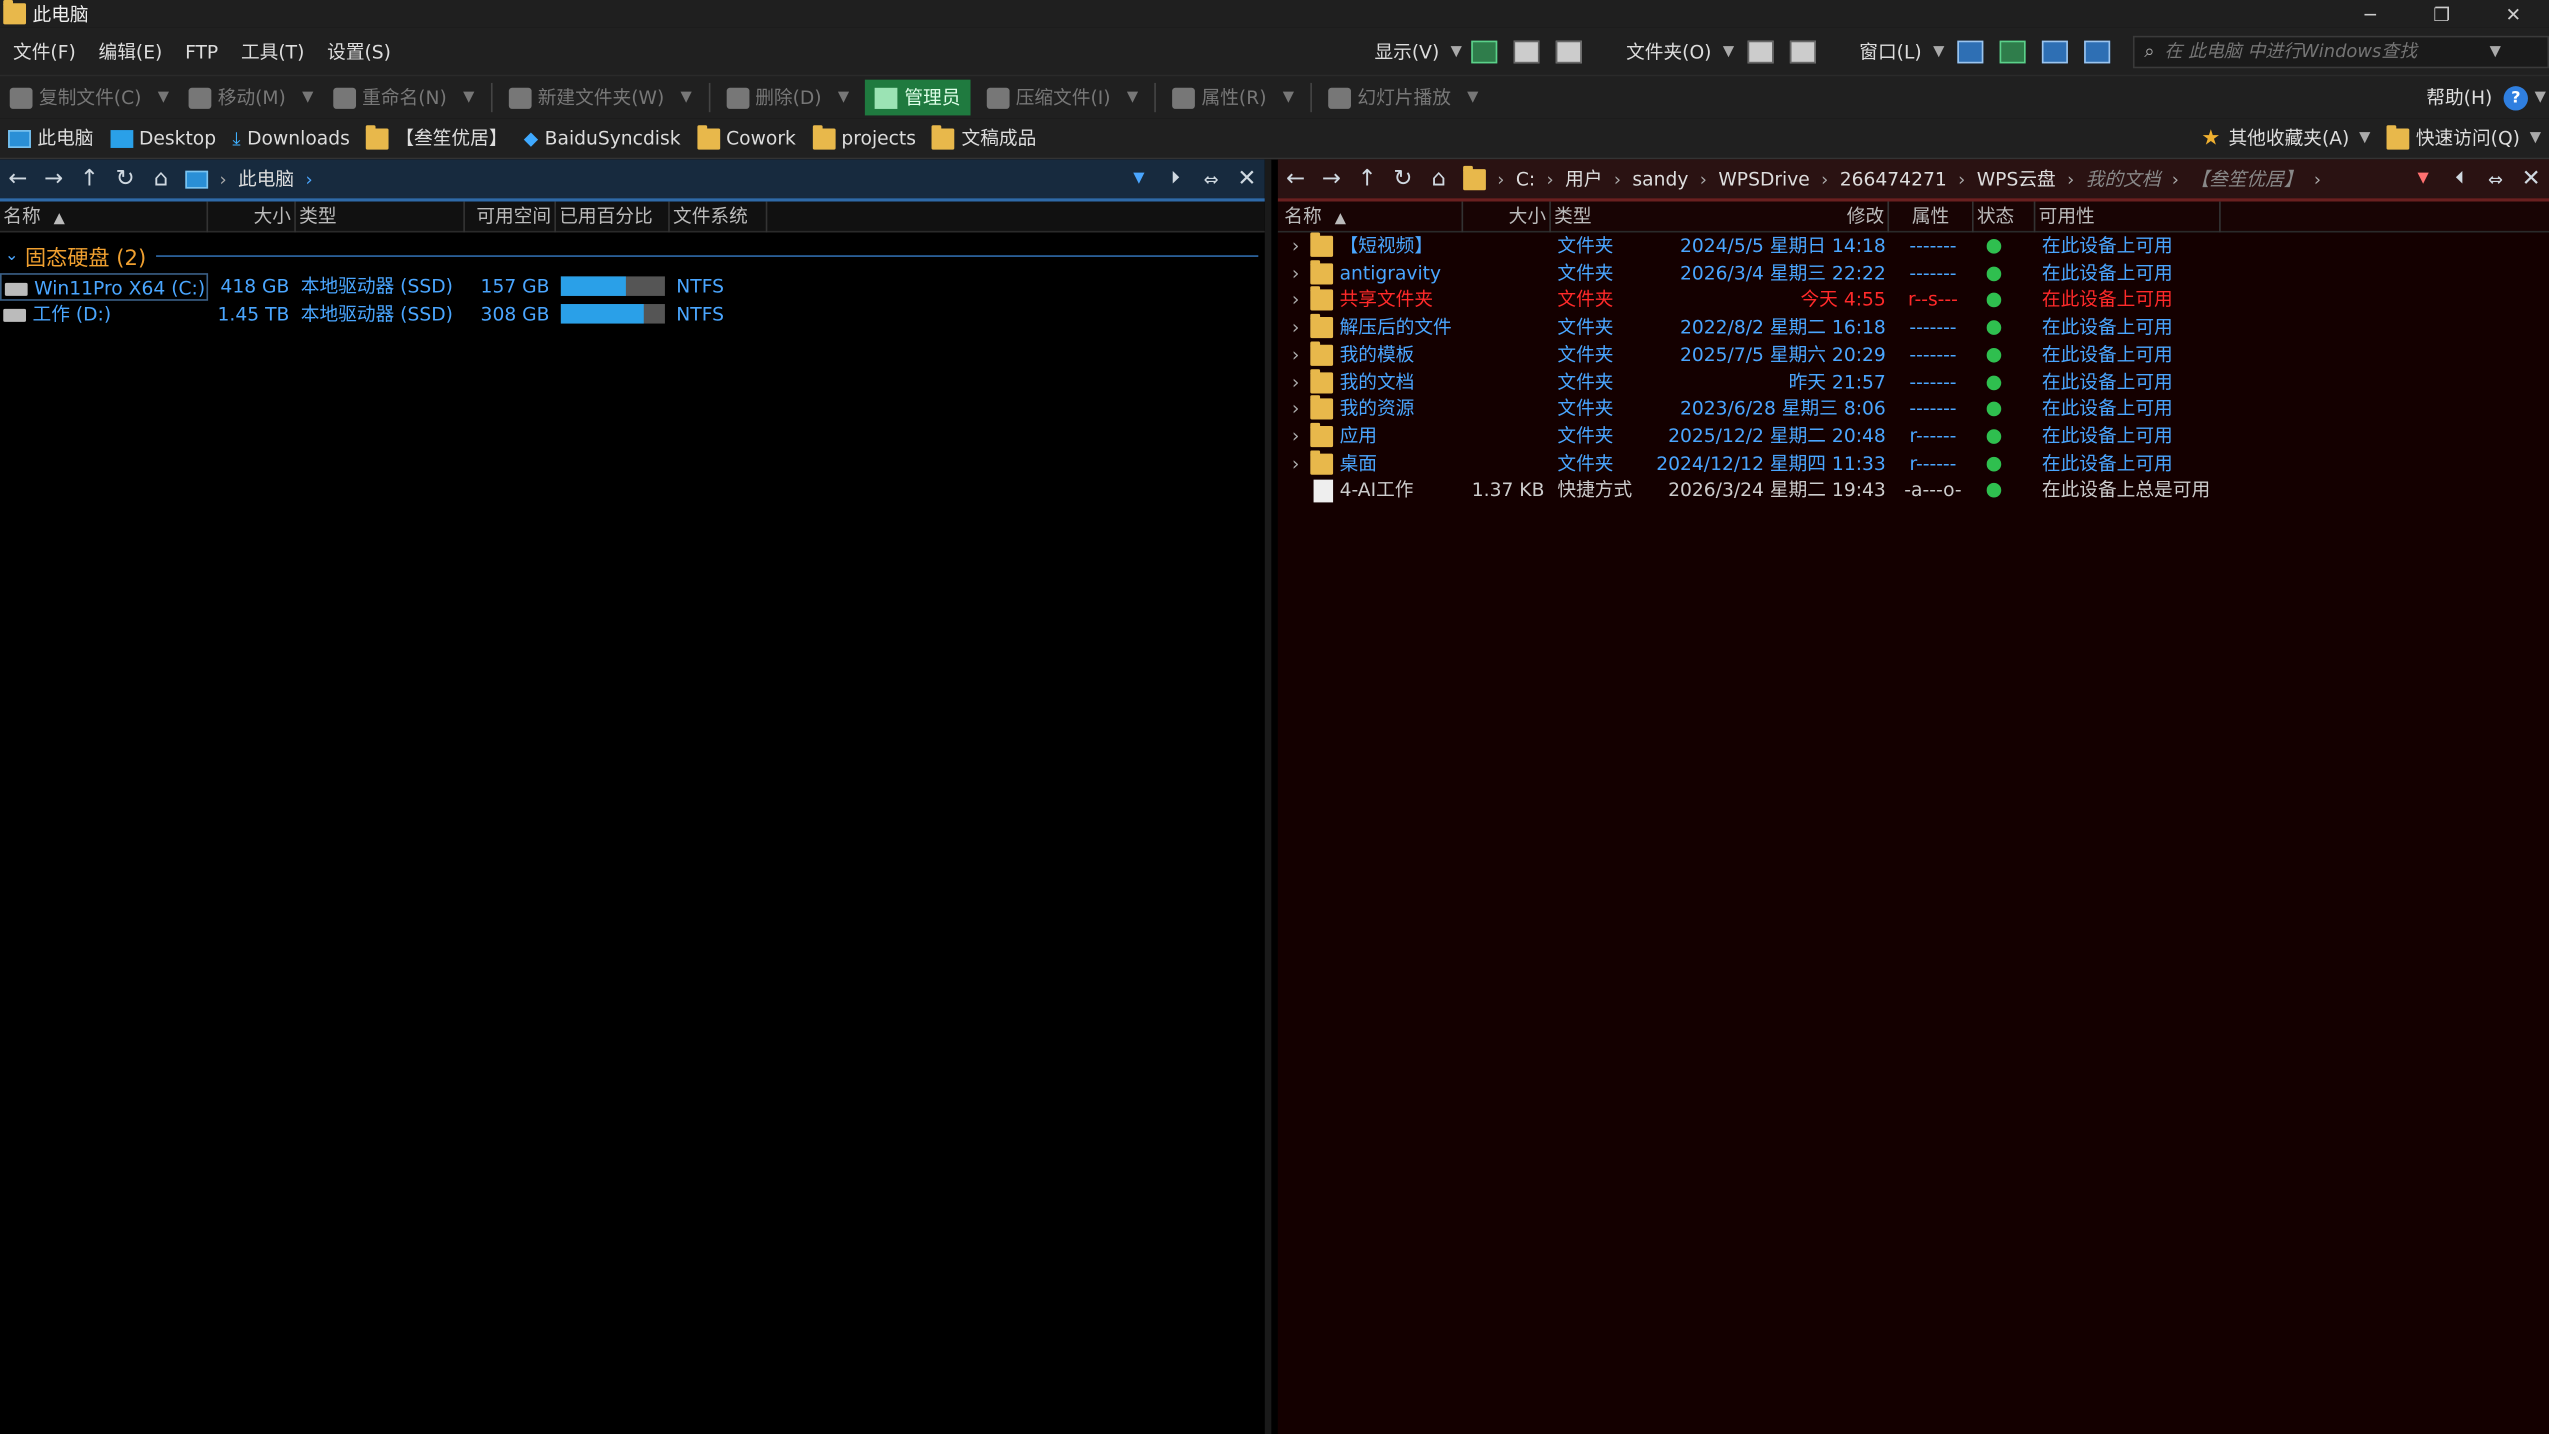  What do you see at coordinates (437, 137) in the screenshot?
I see `fav-item-sansheng: 【叁笙优居】` at bounding box center [437, 137].